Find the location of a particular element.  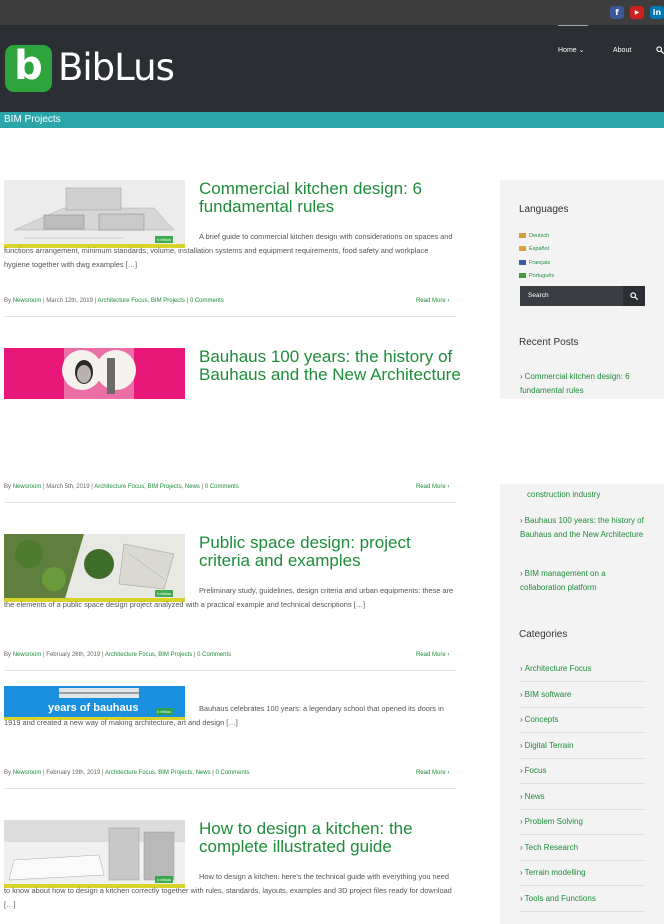

page-title-bar: BIM Projects is located at coordinates (332, 120).